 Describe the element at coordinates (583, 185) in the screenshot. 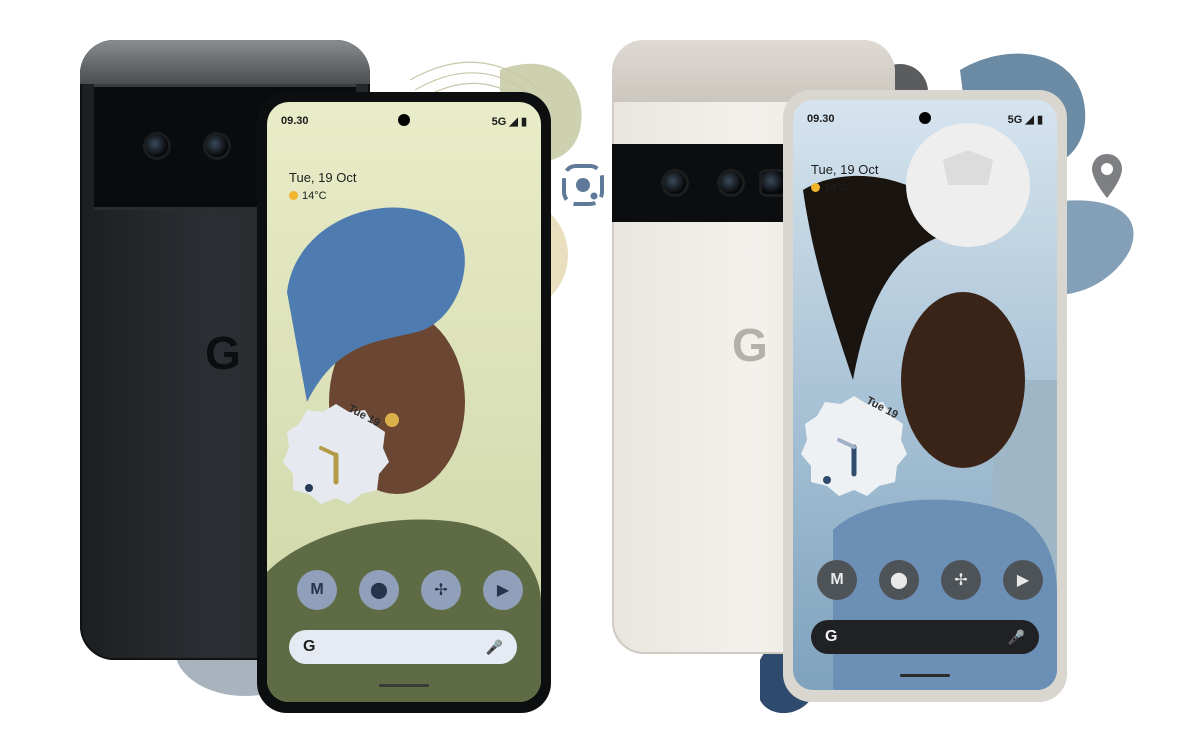

I see `google-lens-icon` at that location.